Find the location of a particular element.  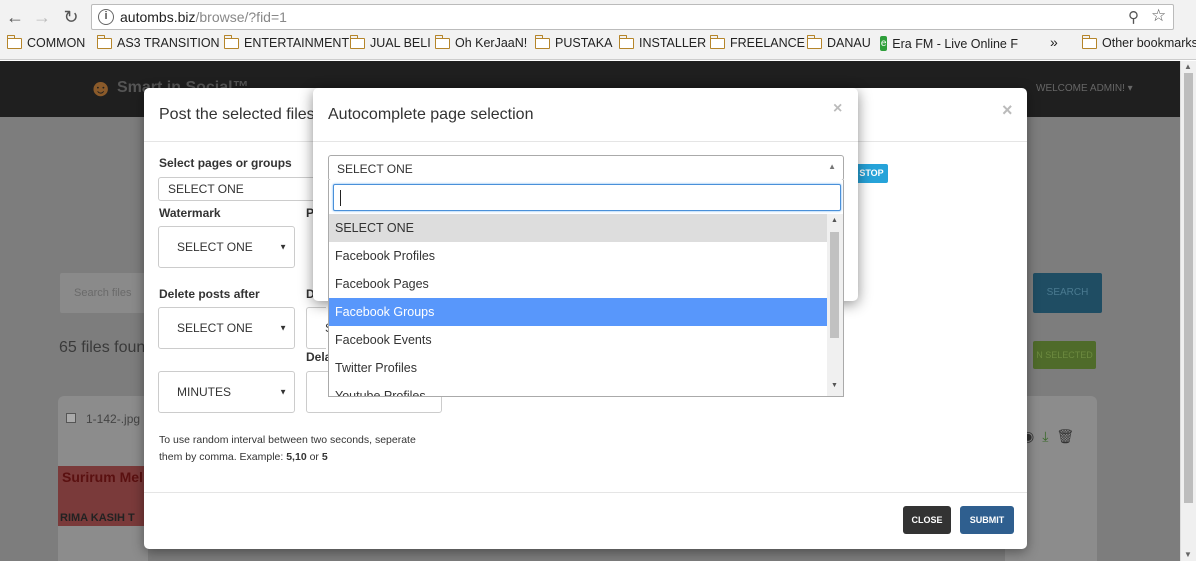

download-icon: ⤓ is located at coordinates (1049, 436).